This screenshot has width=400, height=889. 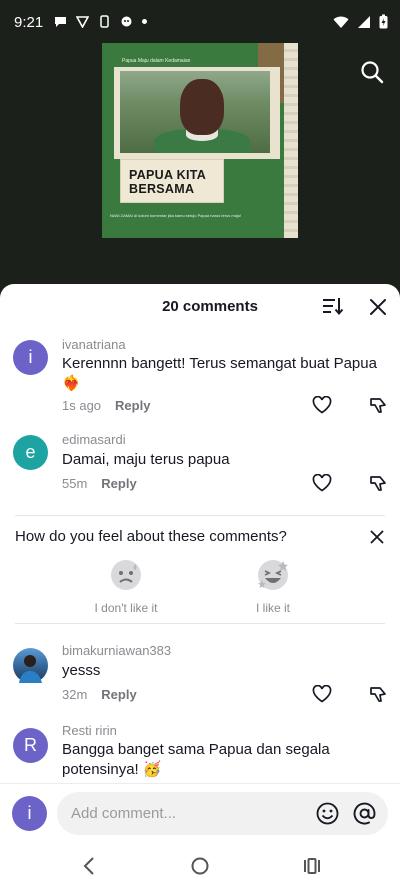 What do you see at coordinates (144, 21) in the screenshot?
I see `more-notifications-dot` at bounding box center [144, 21].